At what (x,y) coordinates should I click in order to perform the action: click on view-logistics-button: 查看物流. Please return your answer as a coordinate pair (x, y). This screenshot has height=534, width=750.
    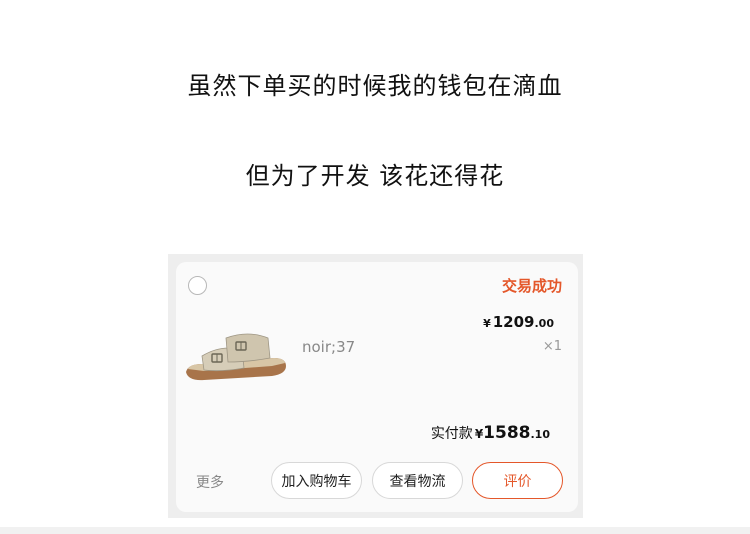
    Looking at the image, I should click on (417, 480).